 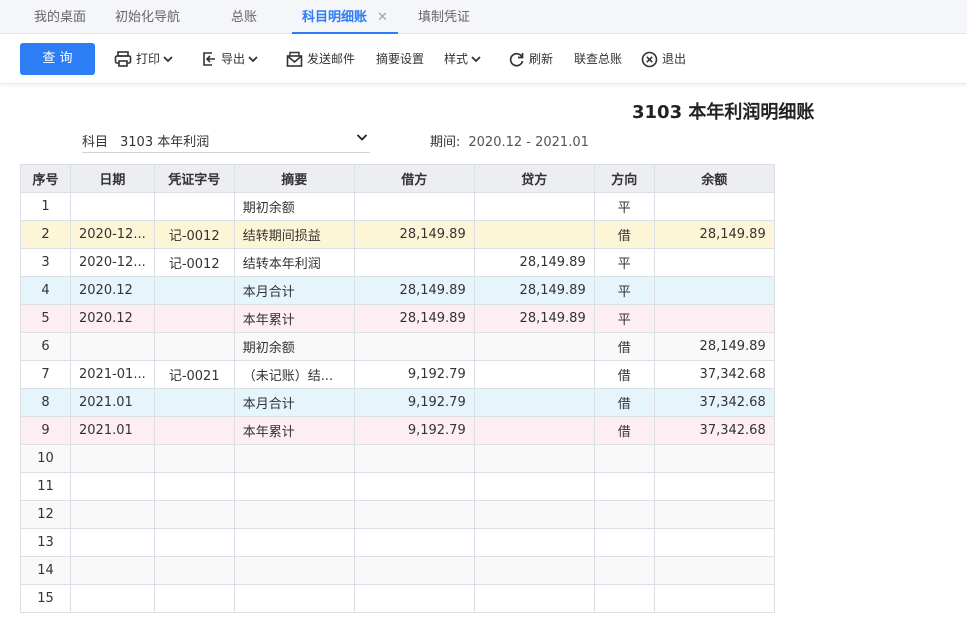 I want to click on cell-no: 9, so click(x=45, y=430).